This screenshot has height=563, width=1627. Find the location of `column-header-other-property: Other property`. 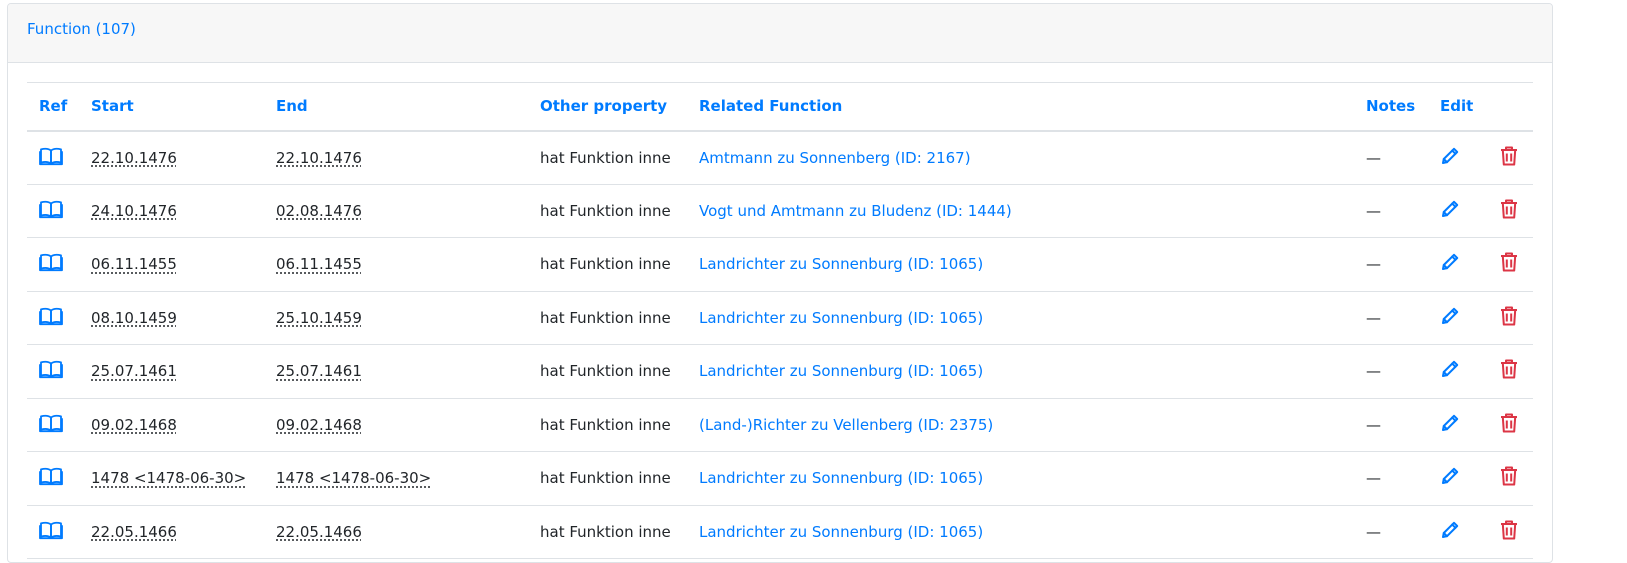

column-header-other-property: Other property is located at coordinates (607, 107).